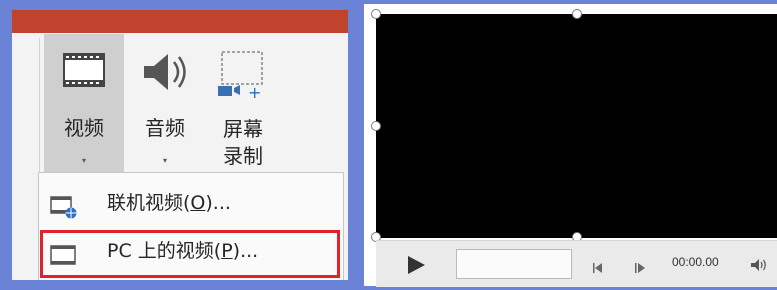  I want to click on online-video-icon, so click(64, 205).